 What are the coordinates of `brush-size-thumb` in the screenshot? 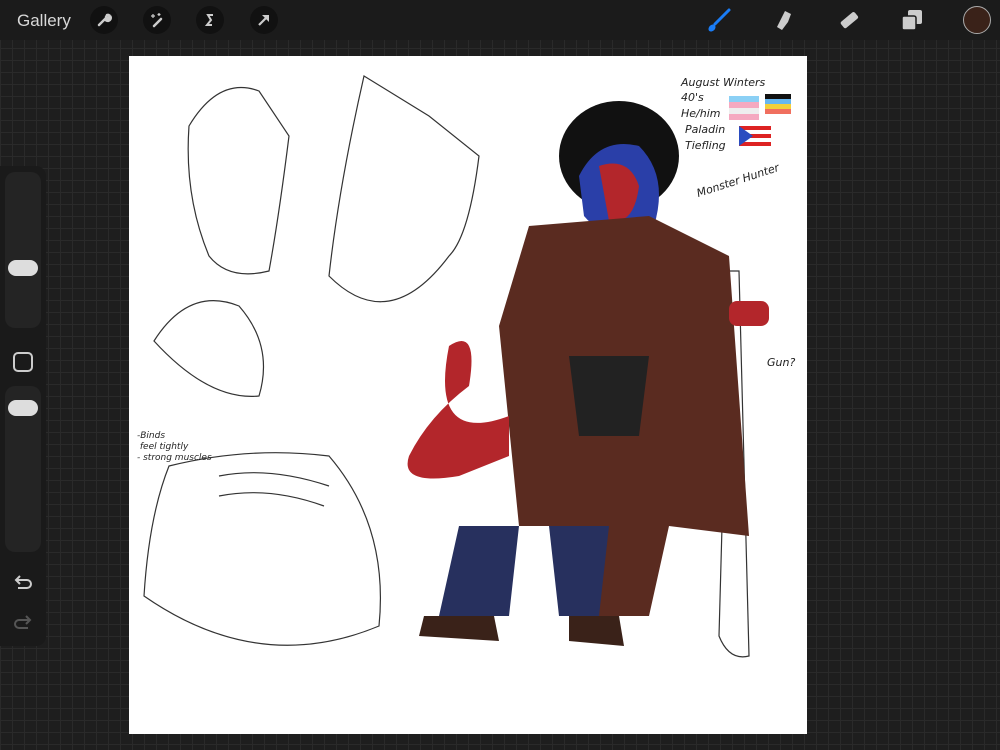 It's located at (23, 268).